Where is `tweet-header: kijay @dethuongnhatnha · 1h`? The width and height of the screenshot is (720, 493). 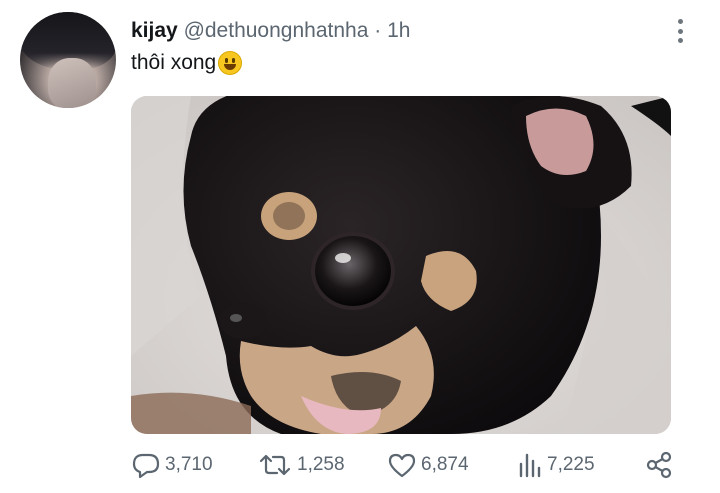
tweet-header: kijay @dethuongnhatnha · 1h is located at coordinates (270, 31).